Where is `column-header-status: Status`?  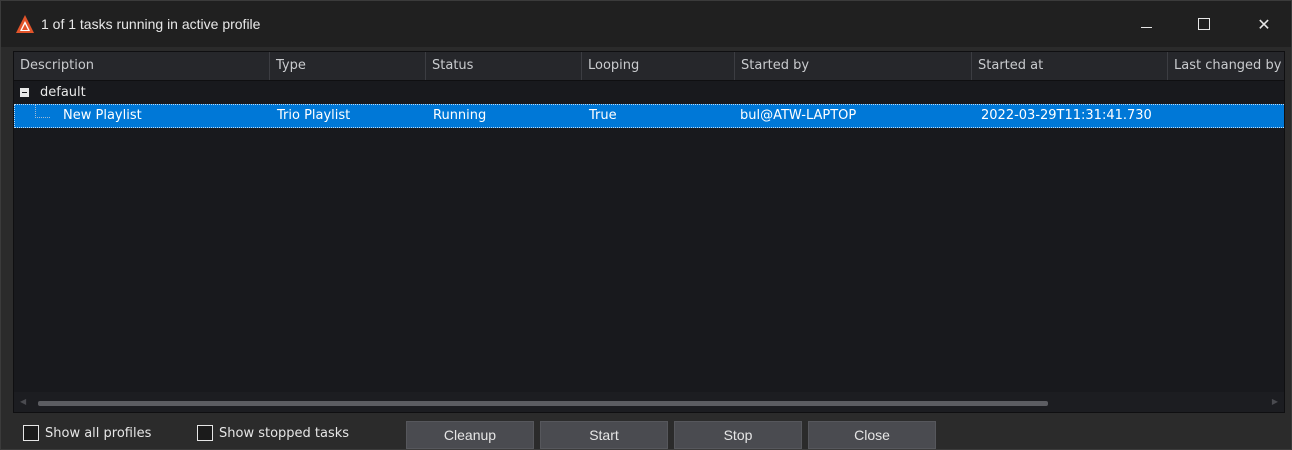 column-header-status: Status is located at coordinates (504, 66).